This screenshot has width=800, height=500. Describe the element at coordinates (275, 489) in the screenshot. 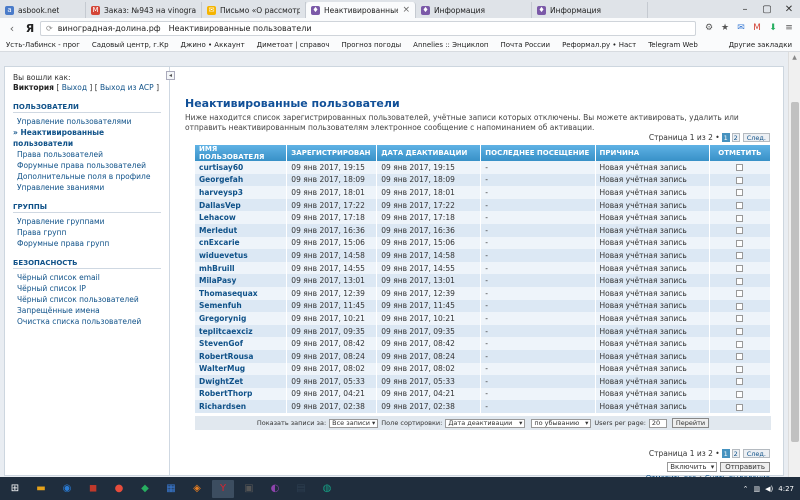

I see `taskbar-app-icon: ◐` at that location.